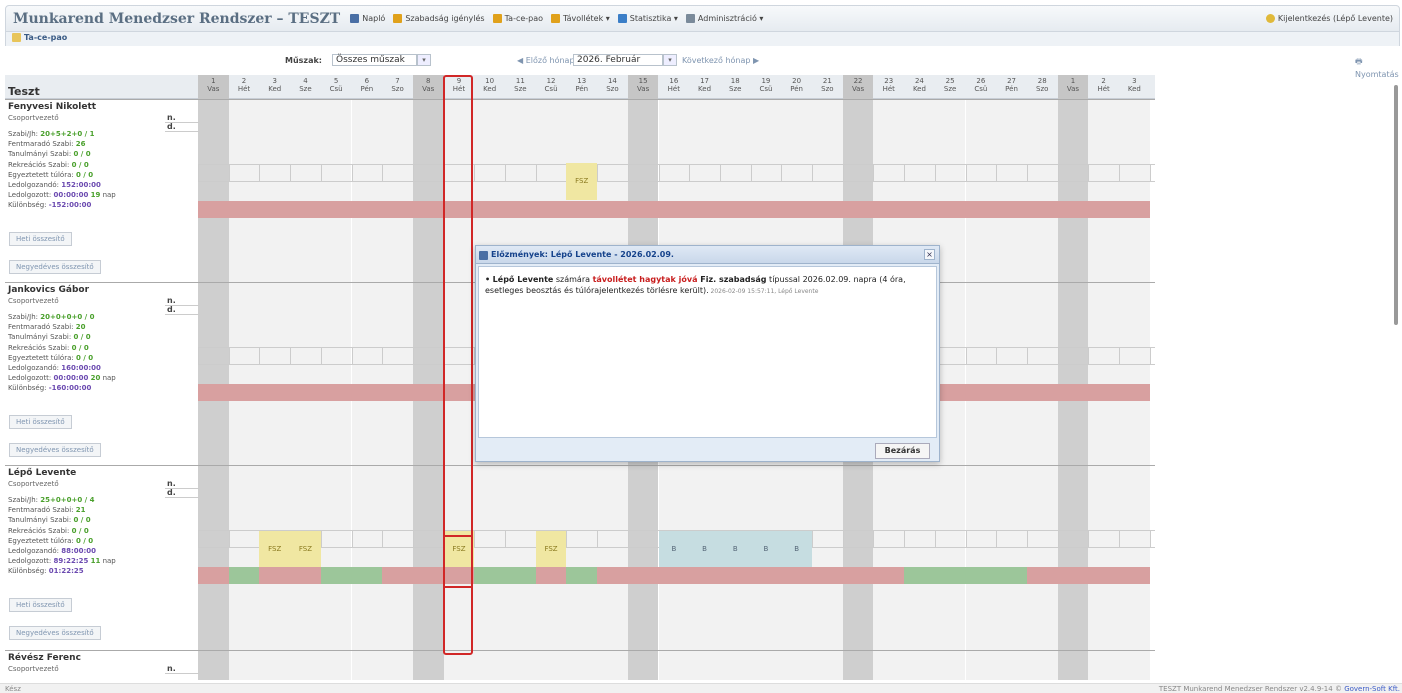  Describe the element at coordinates (1396, 377) in the screenshot. I see `vertical-scrollbar` at that location.